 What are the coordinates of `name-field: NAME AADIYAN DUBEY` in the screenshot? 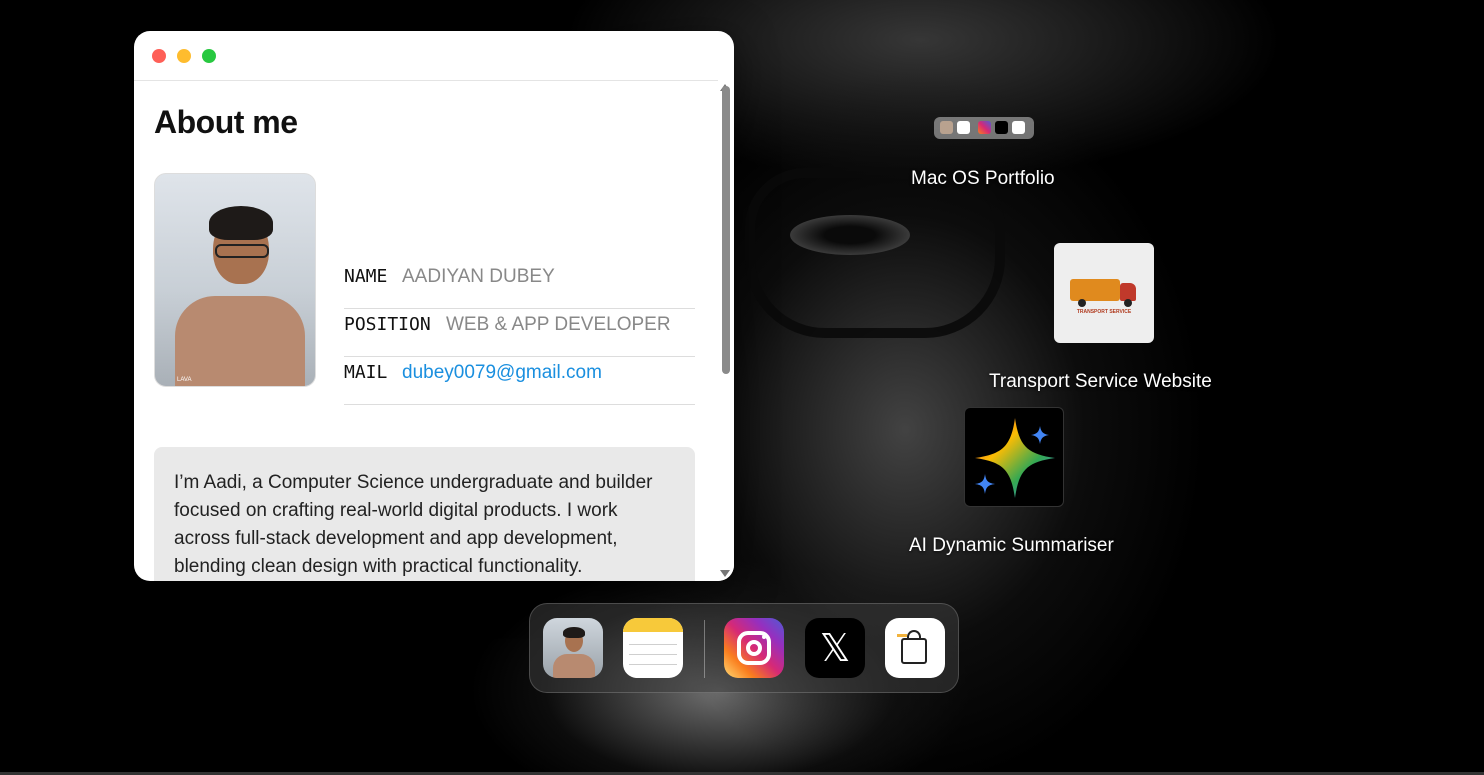 It's located at (519, 283).